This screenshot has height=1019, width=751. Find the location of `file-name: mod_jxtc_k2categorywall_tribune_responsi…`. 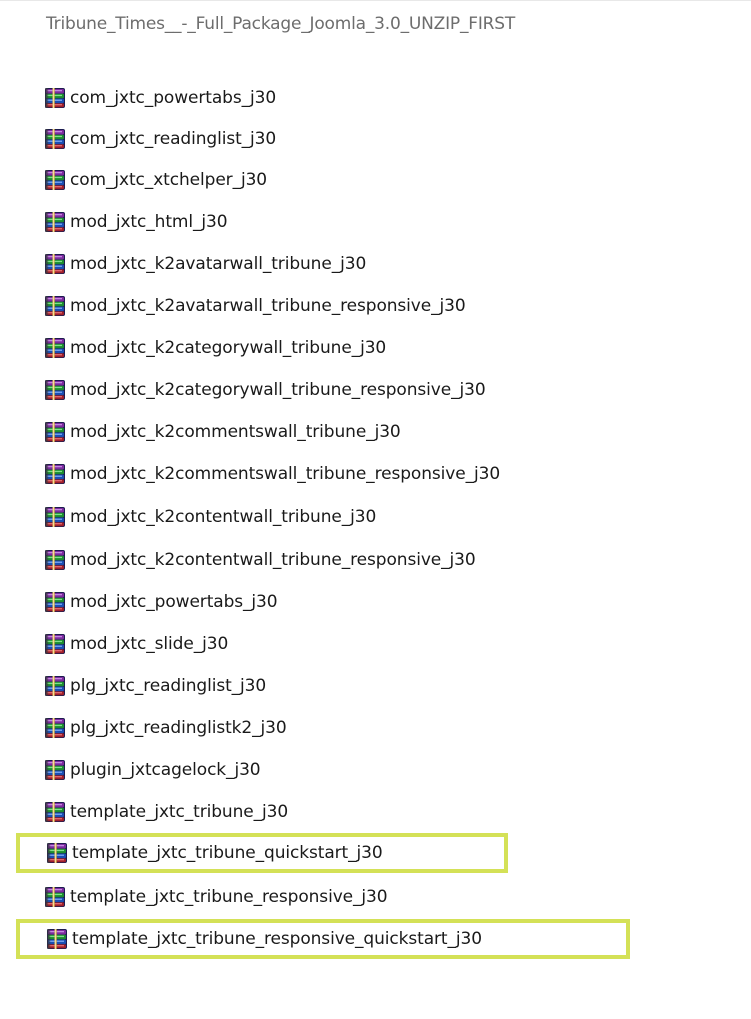

file-name: mod_jxtc_k2categorywall_tribune_responsi… is located at coordinates (278, 390).